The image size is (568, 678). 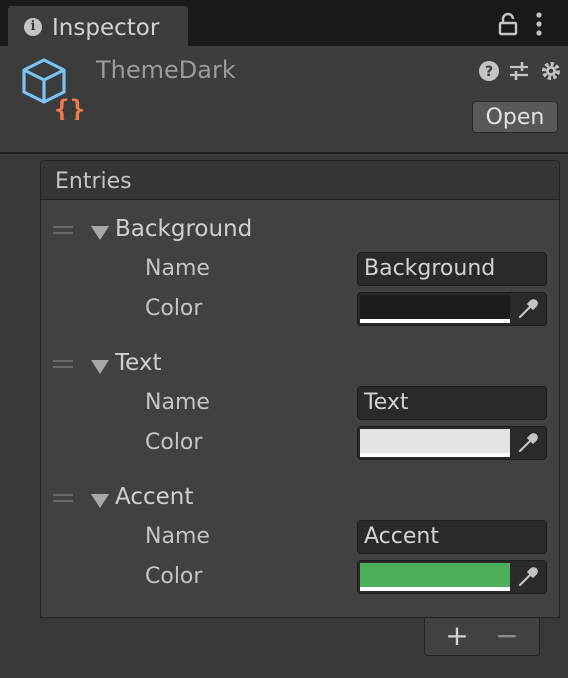 I want to click on entry-title: Accent, so click(x=154, y=497).